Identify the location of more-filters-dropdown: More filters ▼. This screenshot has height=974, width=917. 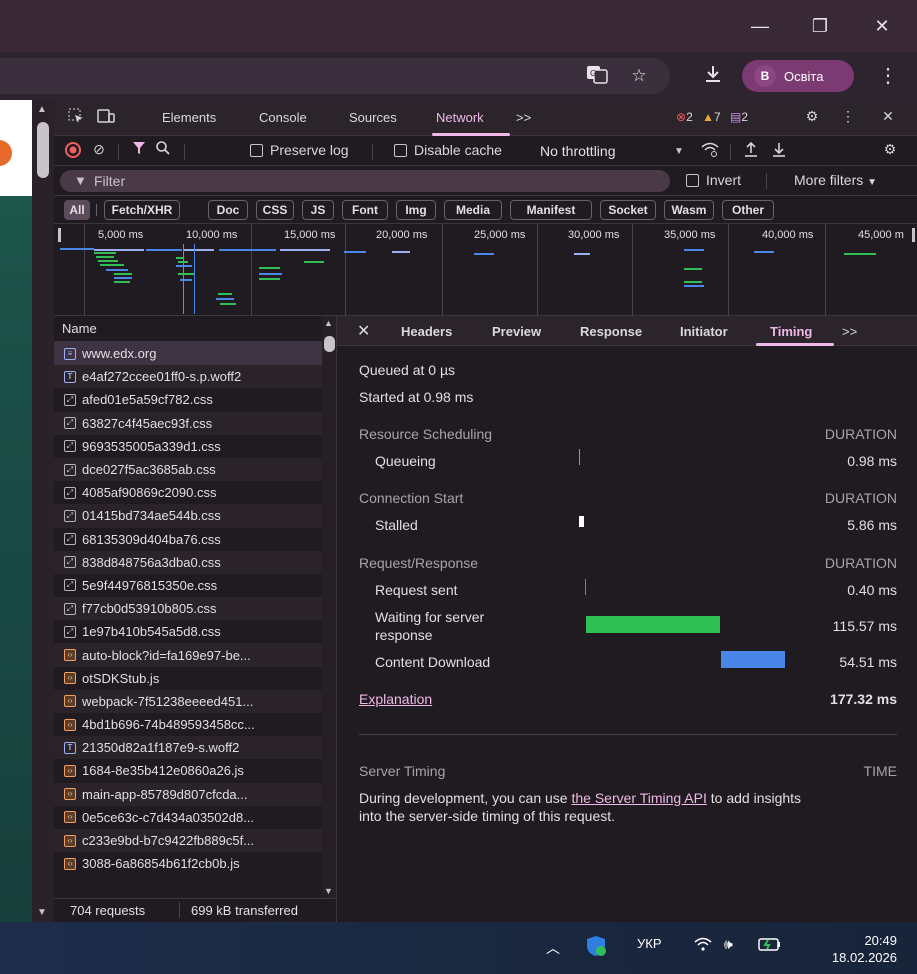
(835, 180).